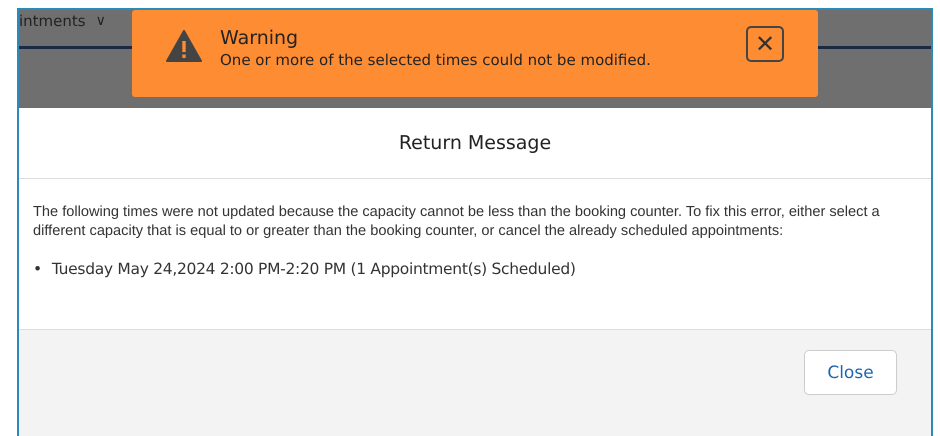 This screenshot has height=436, width=940. I want to click on tab-label: intments, so click(52, 21).